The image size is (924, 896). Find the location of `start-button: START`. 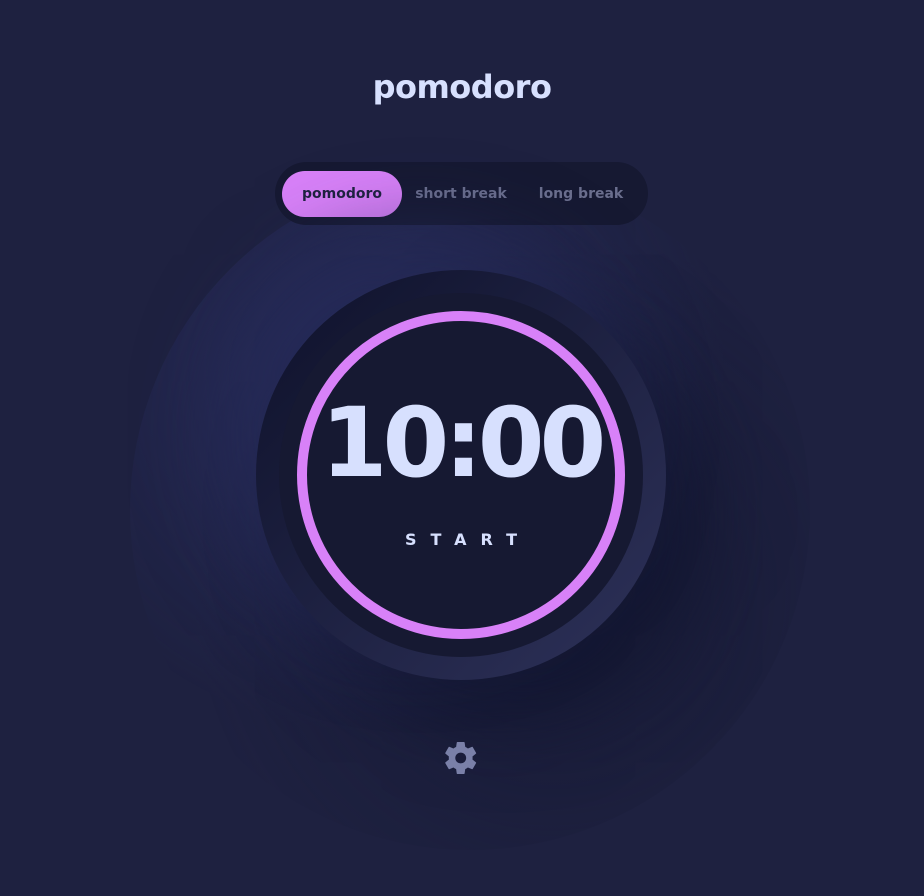

start-button: START is located at coordinates (461, 539).